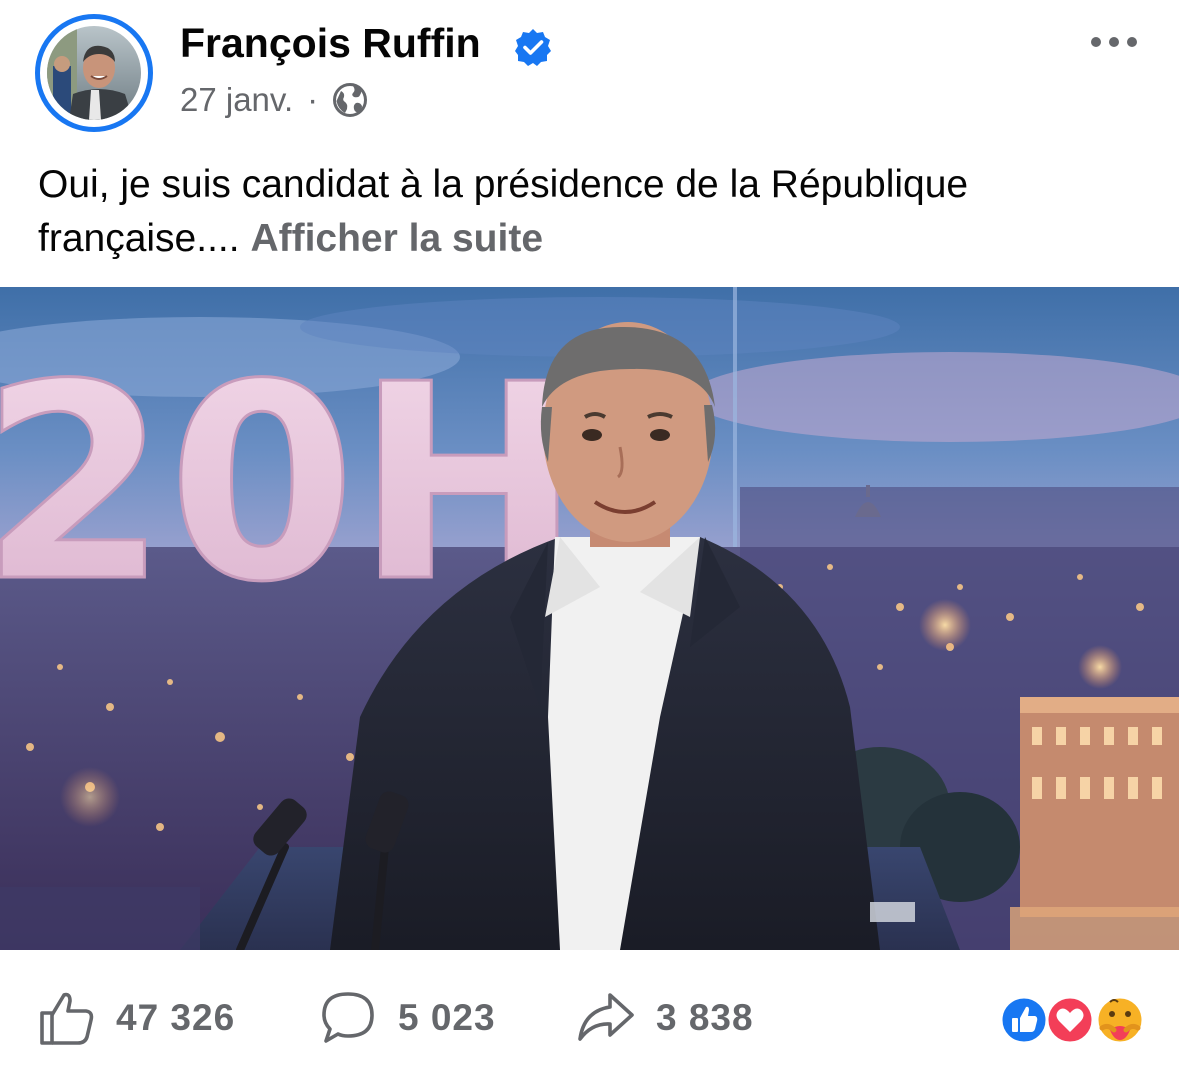 The height and width of the screenshot is (1075, 1179). What do you see at coordinates (533, 47) in the screenshot?
I see `verified-badge-icon` at bounding box center [533, 47].